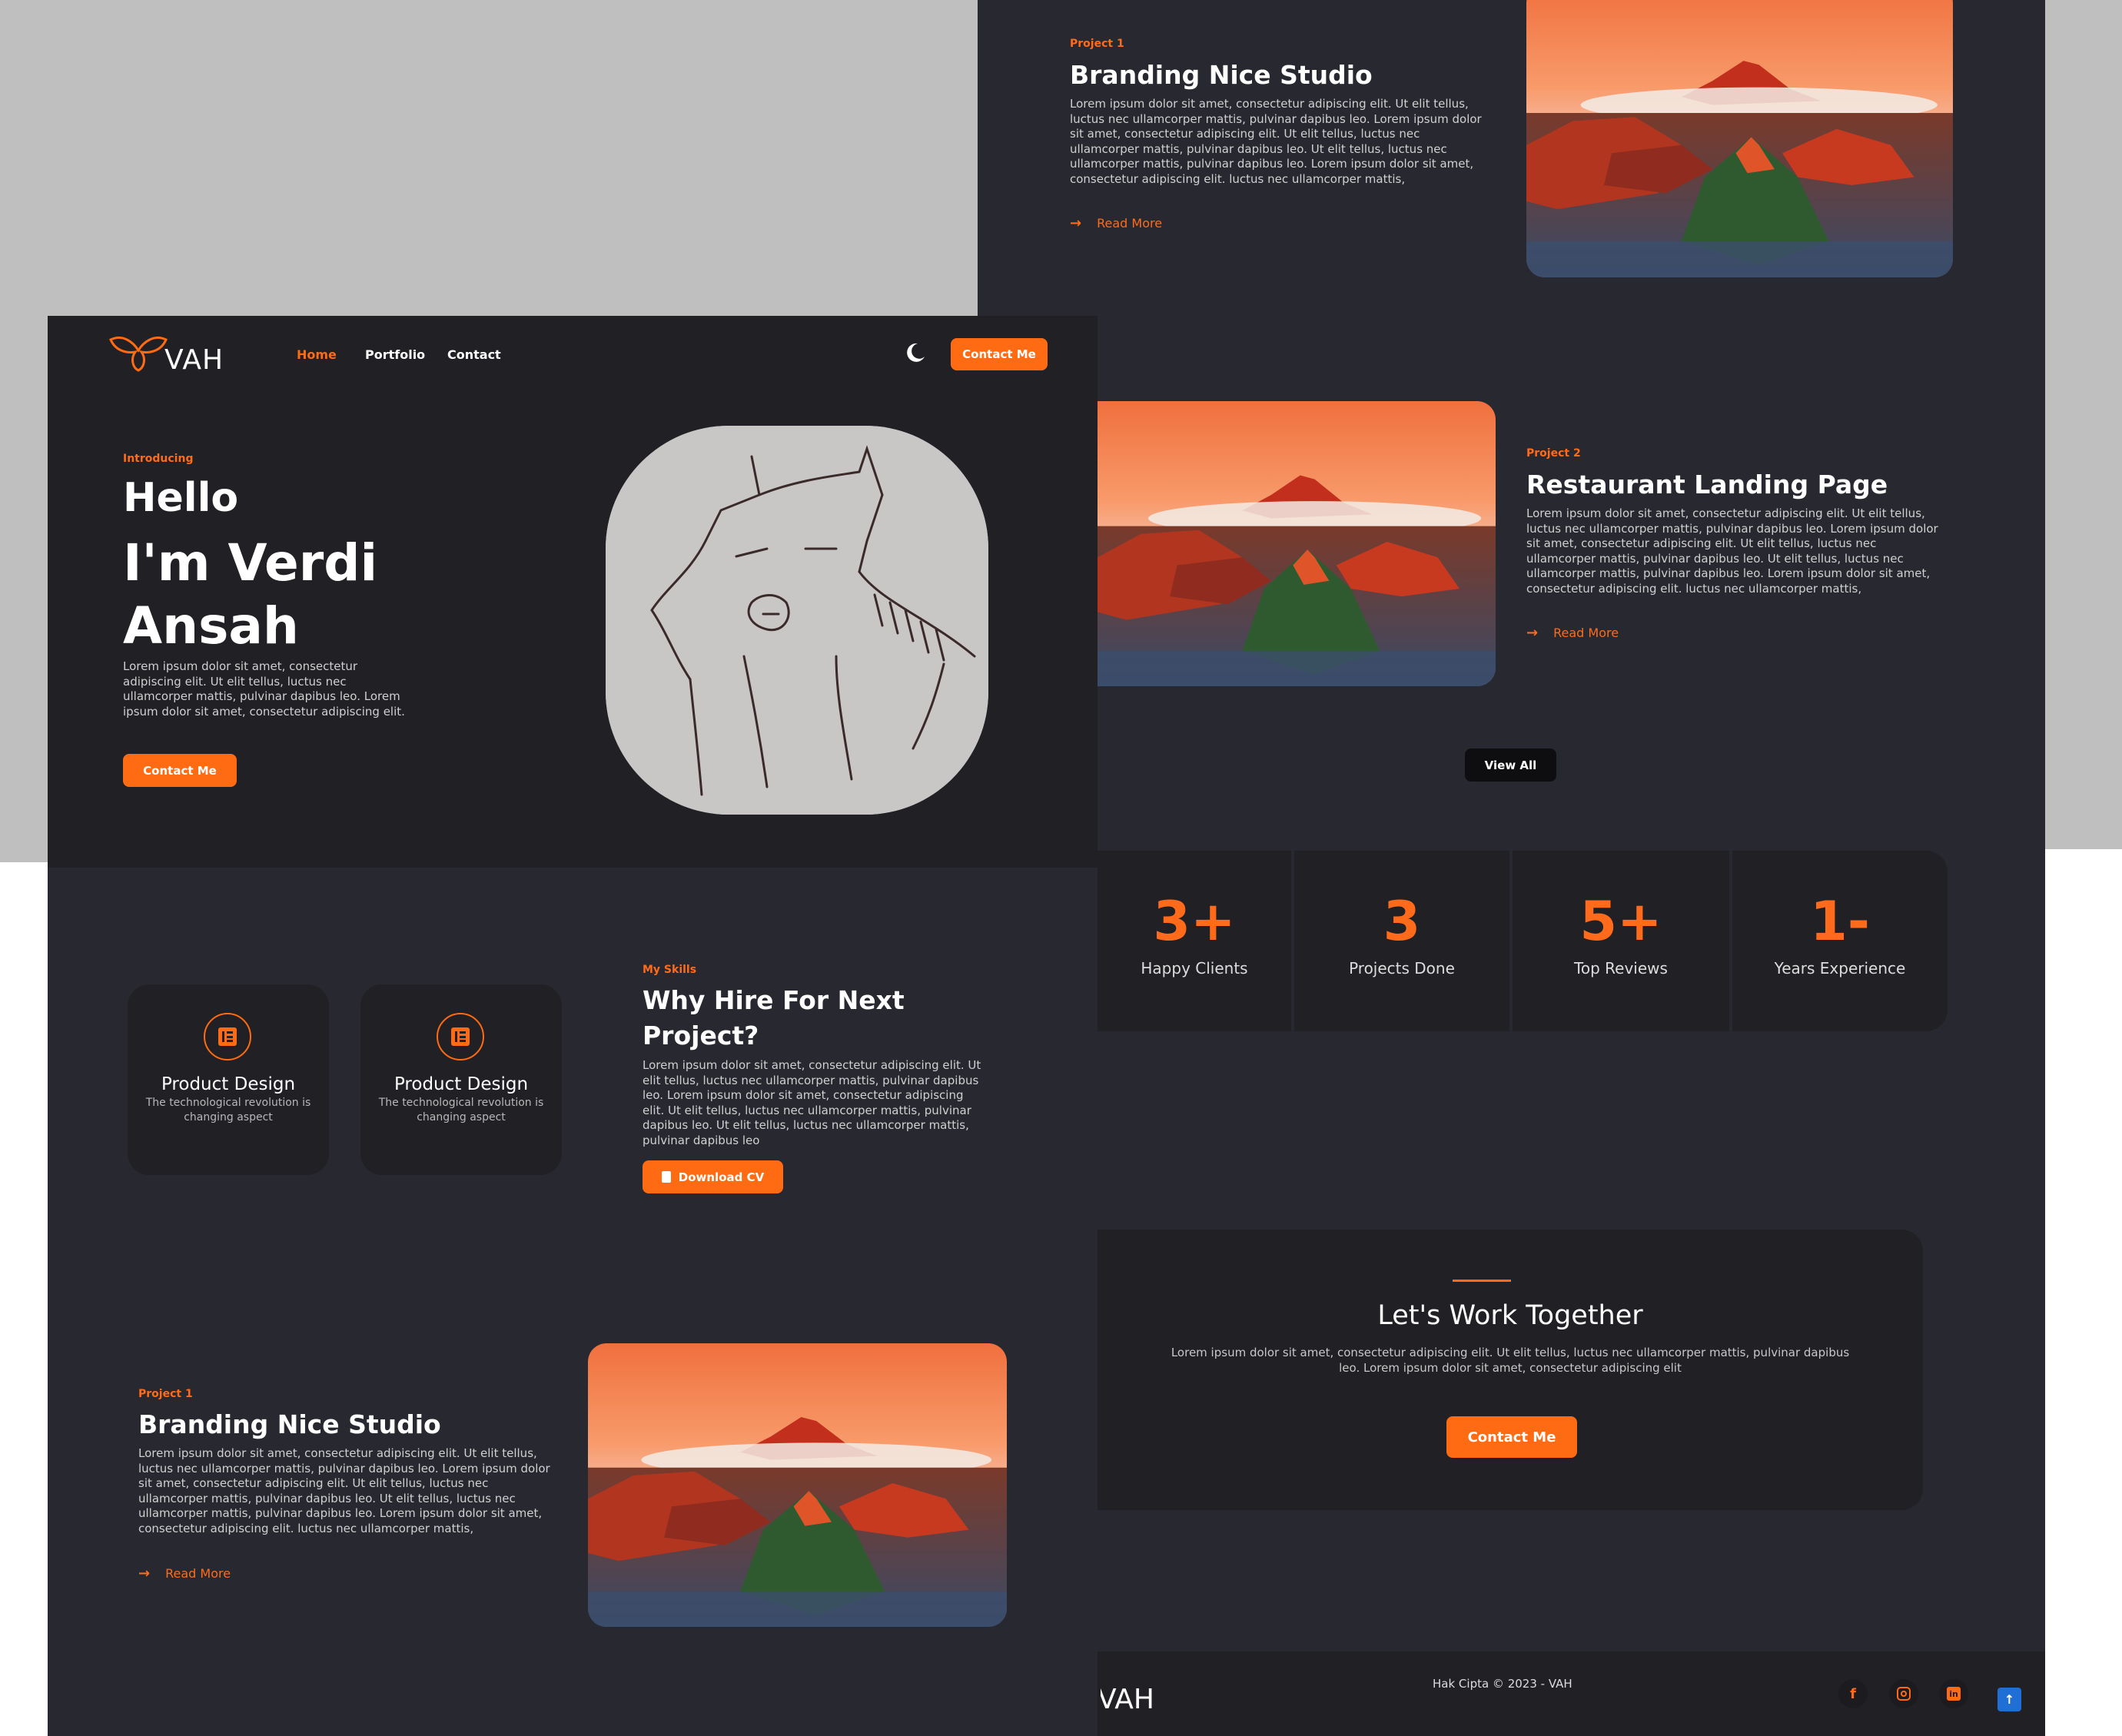 This screenshot has width=2122, height=1736. Describe the element at coordinates (1511, 1437) in the screenshot. I see `cta-contact-button: Contact Me` at that location.